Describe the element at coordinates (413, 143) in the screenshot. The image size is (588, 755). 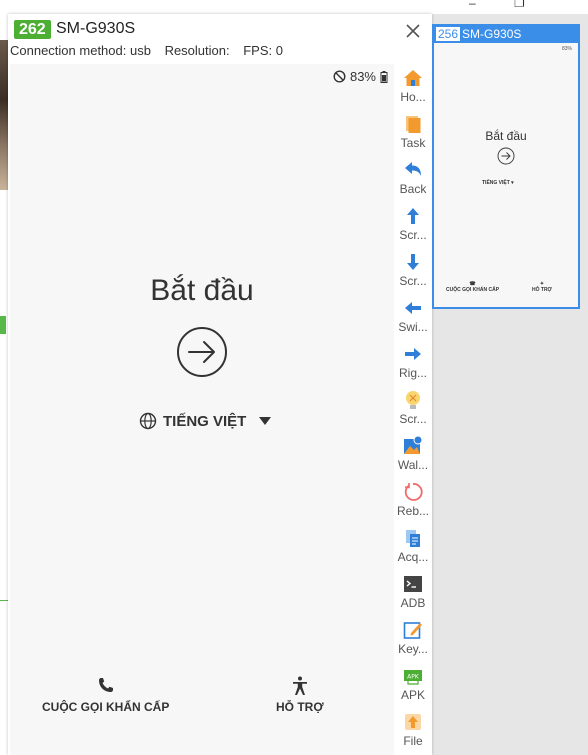
I see `toolbar-task-label: Task` at that location.